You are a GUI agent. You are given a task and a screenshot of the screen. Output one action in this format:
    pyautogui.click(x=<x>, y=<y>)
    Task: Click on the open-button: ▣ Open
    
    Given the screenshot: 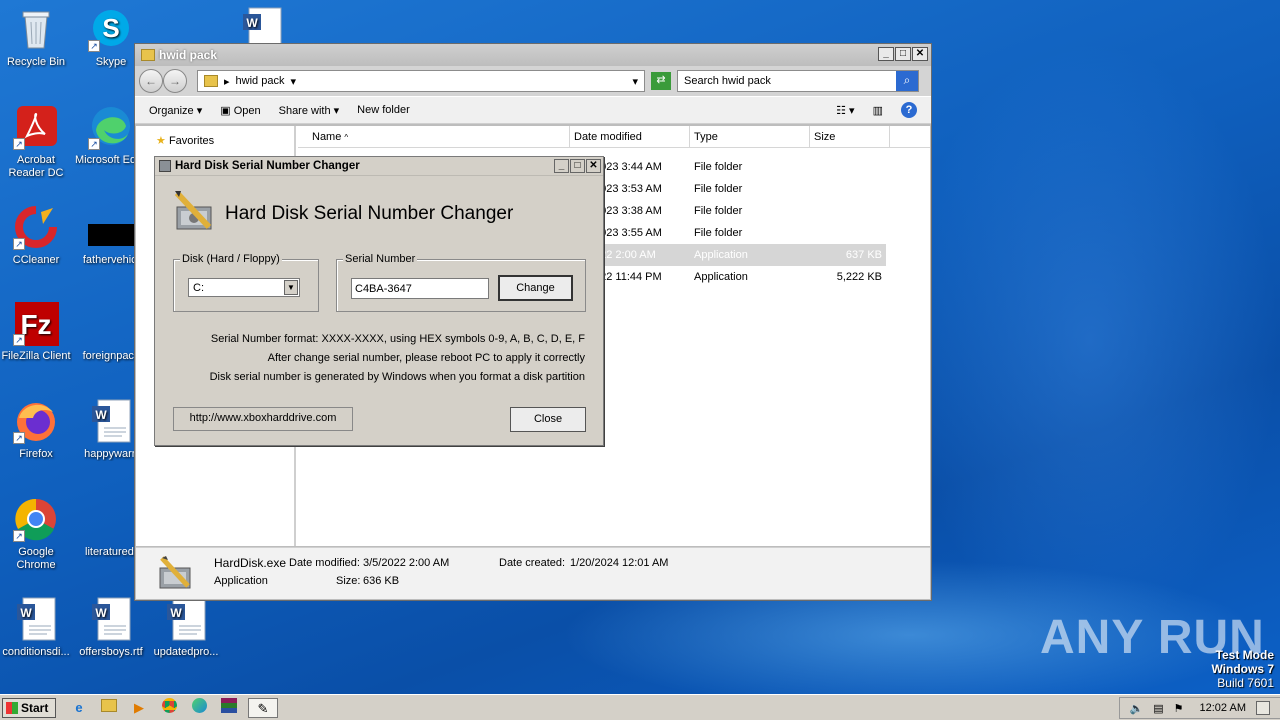 What is the action you would take?
    pyautogui.click(x=240, y=110)
    